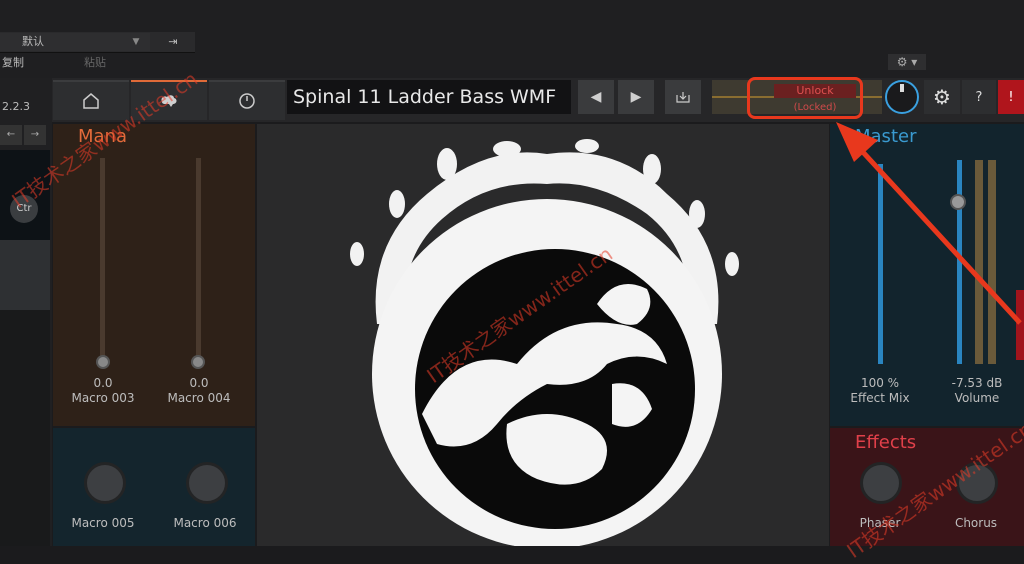  Describe the element at coordinates (102, 136) in the screenshot. I see `mana-title: Mana` at that location.